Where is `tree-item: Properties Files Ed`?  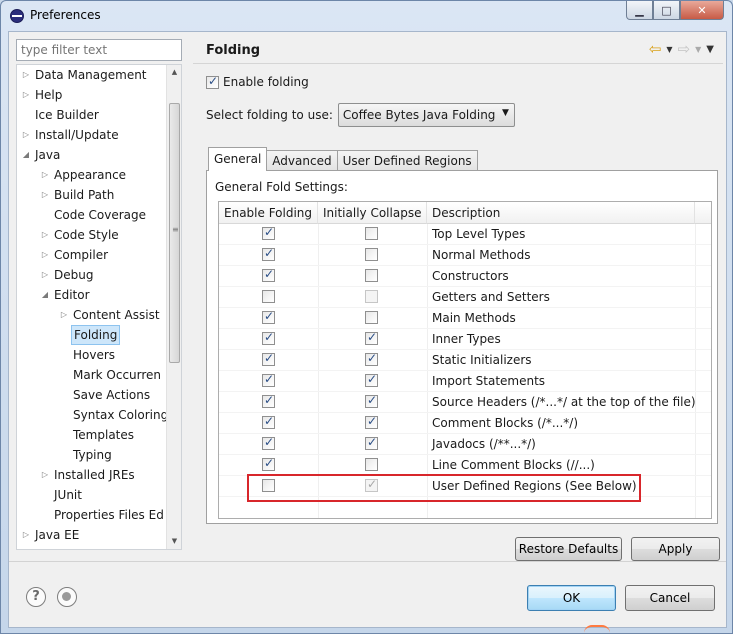 tree-item: Properties Files Ed is located at coordinates (92, 515).